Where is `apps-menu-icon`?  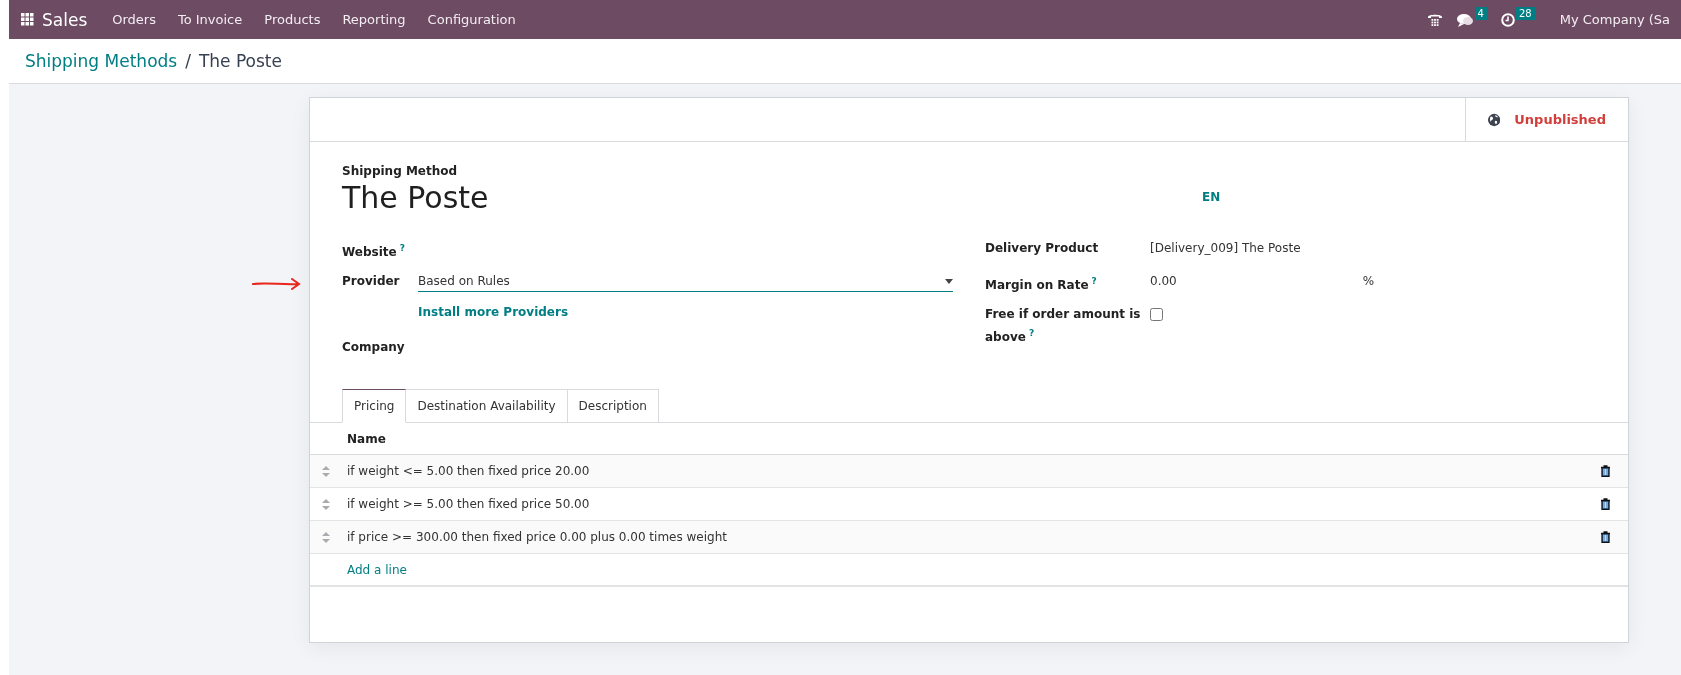 apps-menu-icon is located at coordinates (27, 19).